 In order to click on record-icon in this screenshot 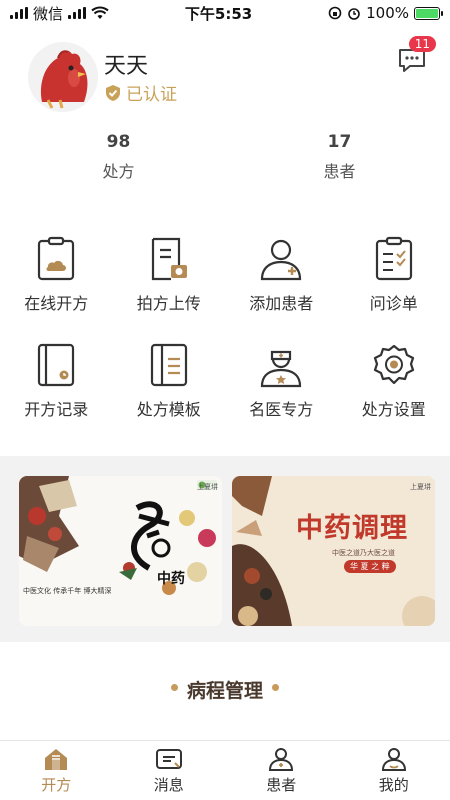, I will do `click(56, 365)`.